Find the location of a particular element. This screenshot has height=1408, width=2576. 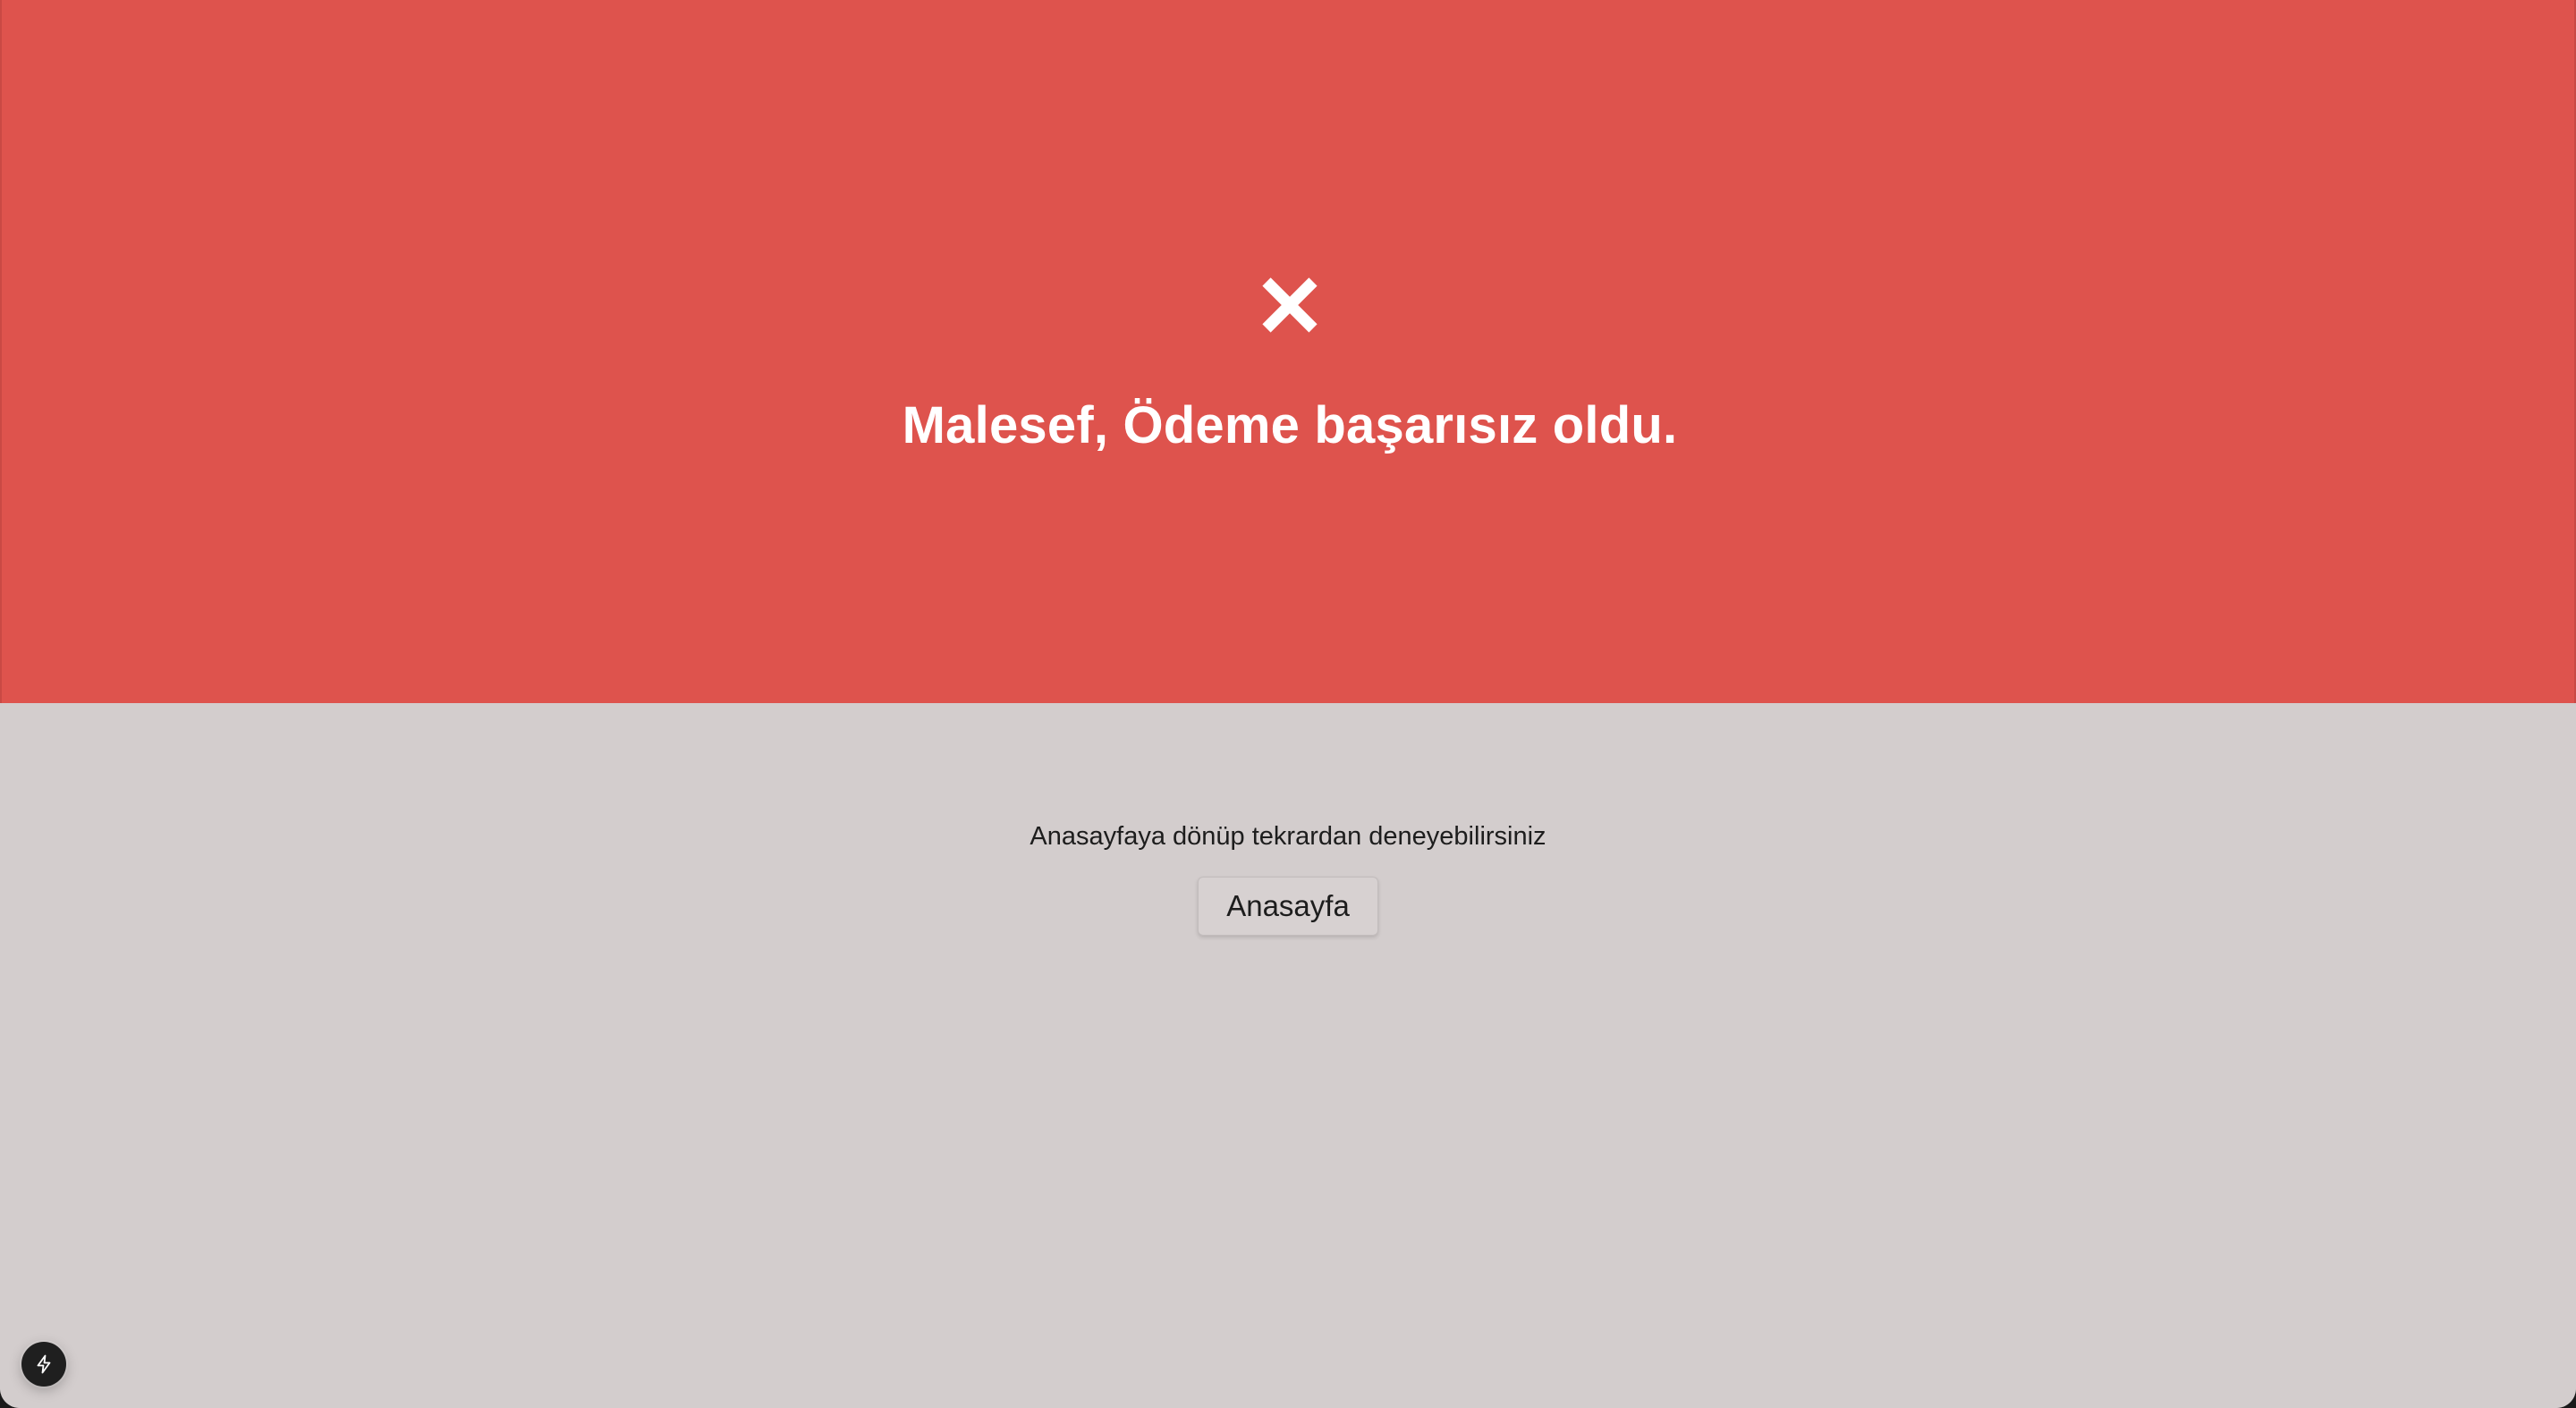

page-title: Malesef, Ödeme başarısız oldu. is located at coordinates (1290, 425).